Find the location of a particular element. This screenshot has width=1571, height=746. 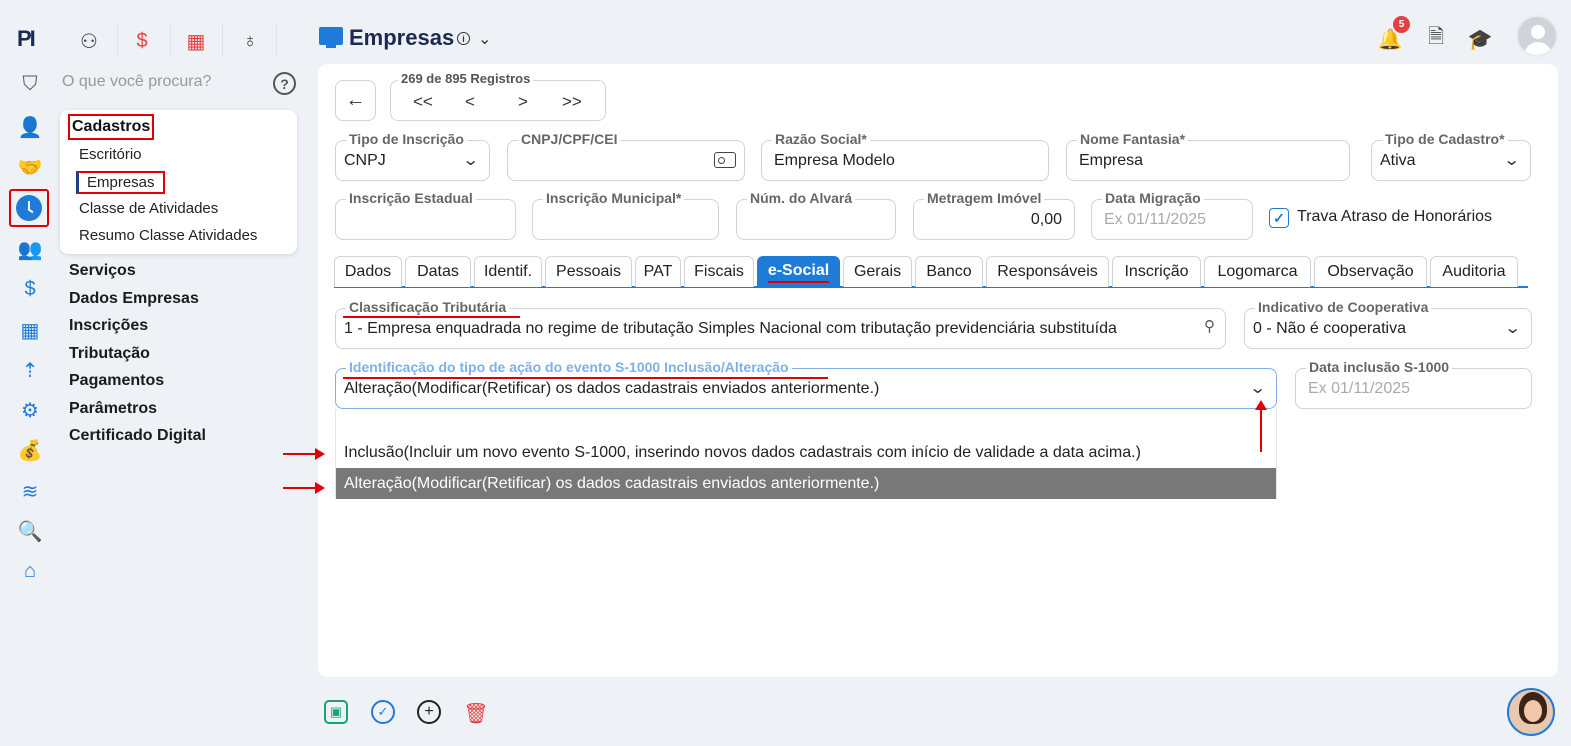

users-icon: 👥 is located at coordinates (30, 249).